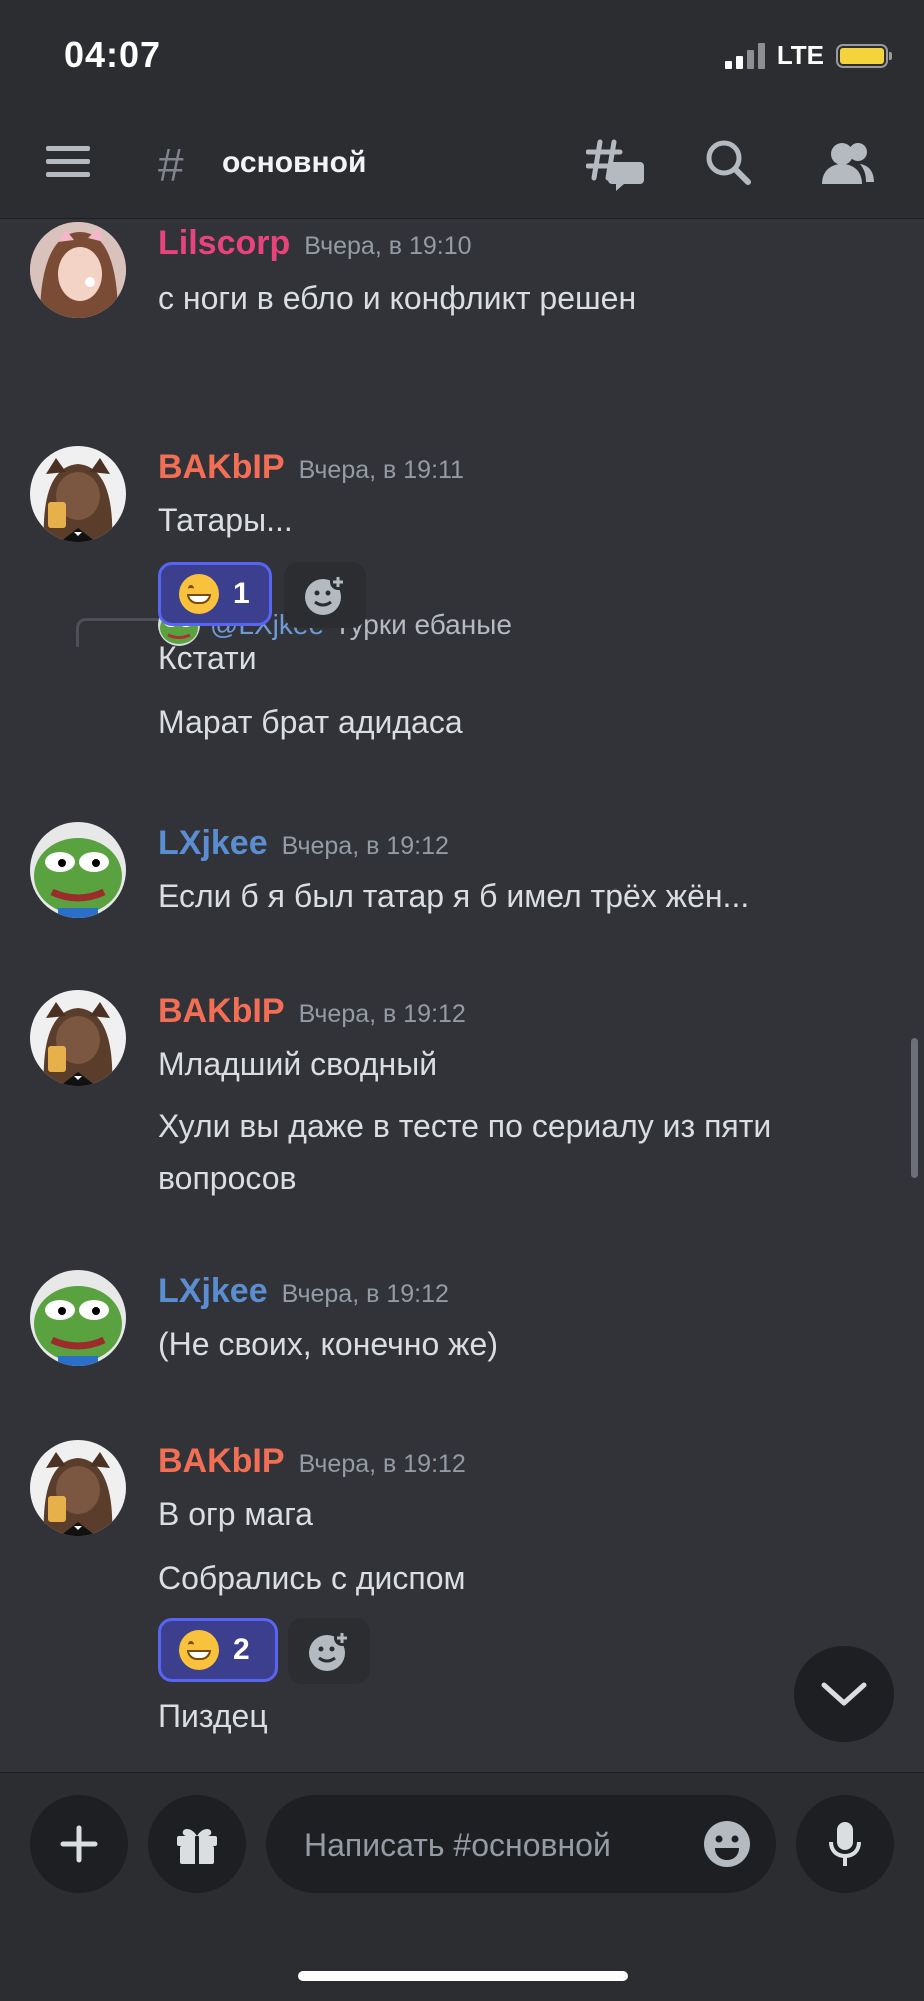 This screenshot has width=924, height=2001. What do you see at coordinates (864, 55) in the screenshot?
I see `battery-icon` at bounding box center [864, 55].